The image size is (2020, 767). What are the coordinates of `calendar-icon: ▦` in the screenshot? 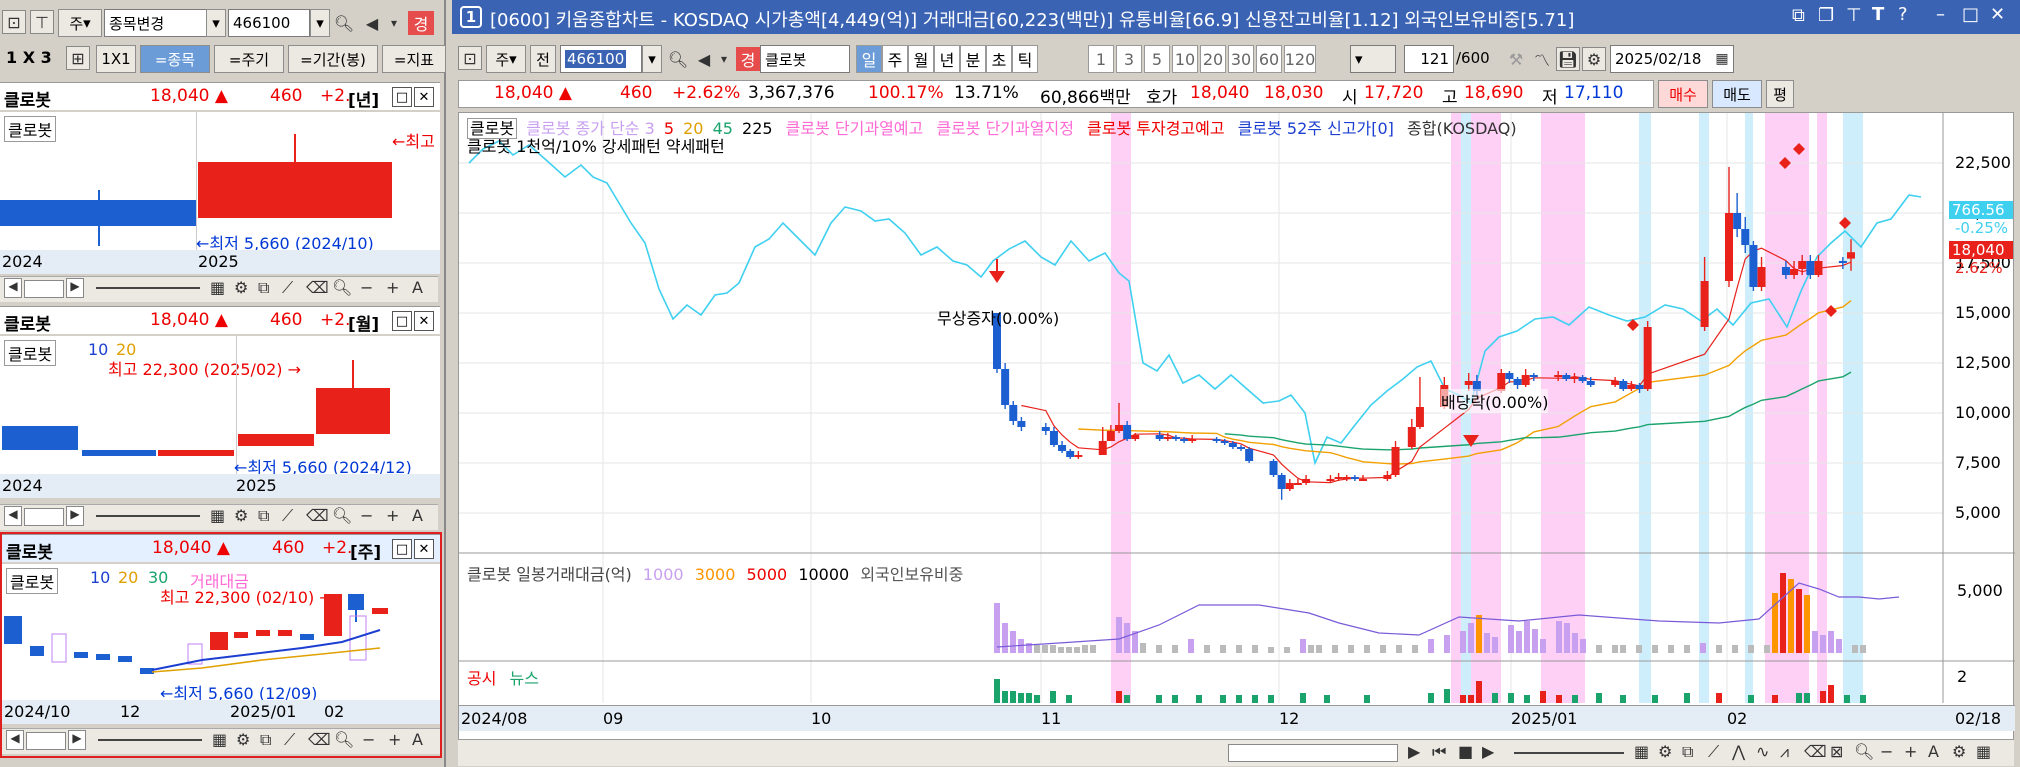 It's located at (1722, 59).